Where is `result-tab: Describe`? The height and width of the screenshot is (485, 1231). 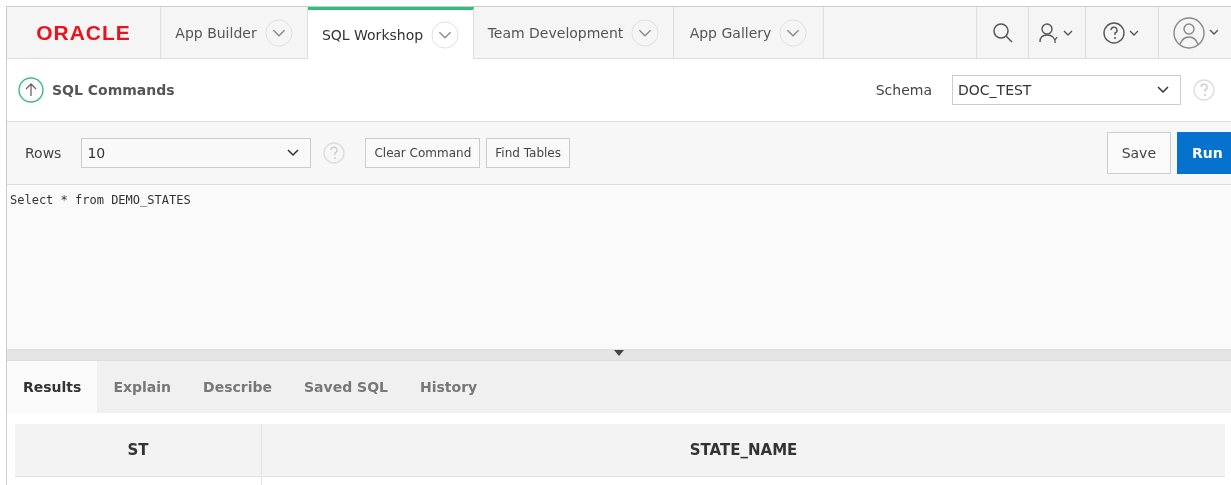 result-tab: Describe is located at coordinates (237, 387).